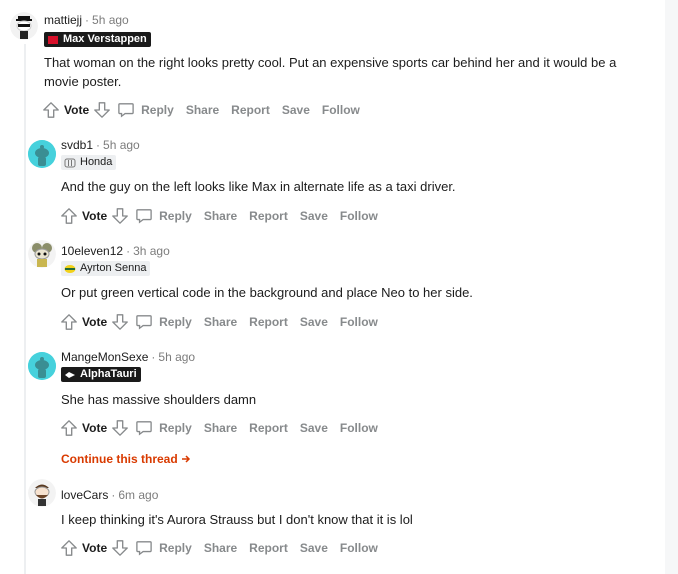 This screenshot has height=574, width=678. I want to click on page-gutter, so click(671, 287).